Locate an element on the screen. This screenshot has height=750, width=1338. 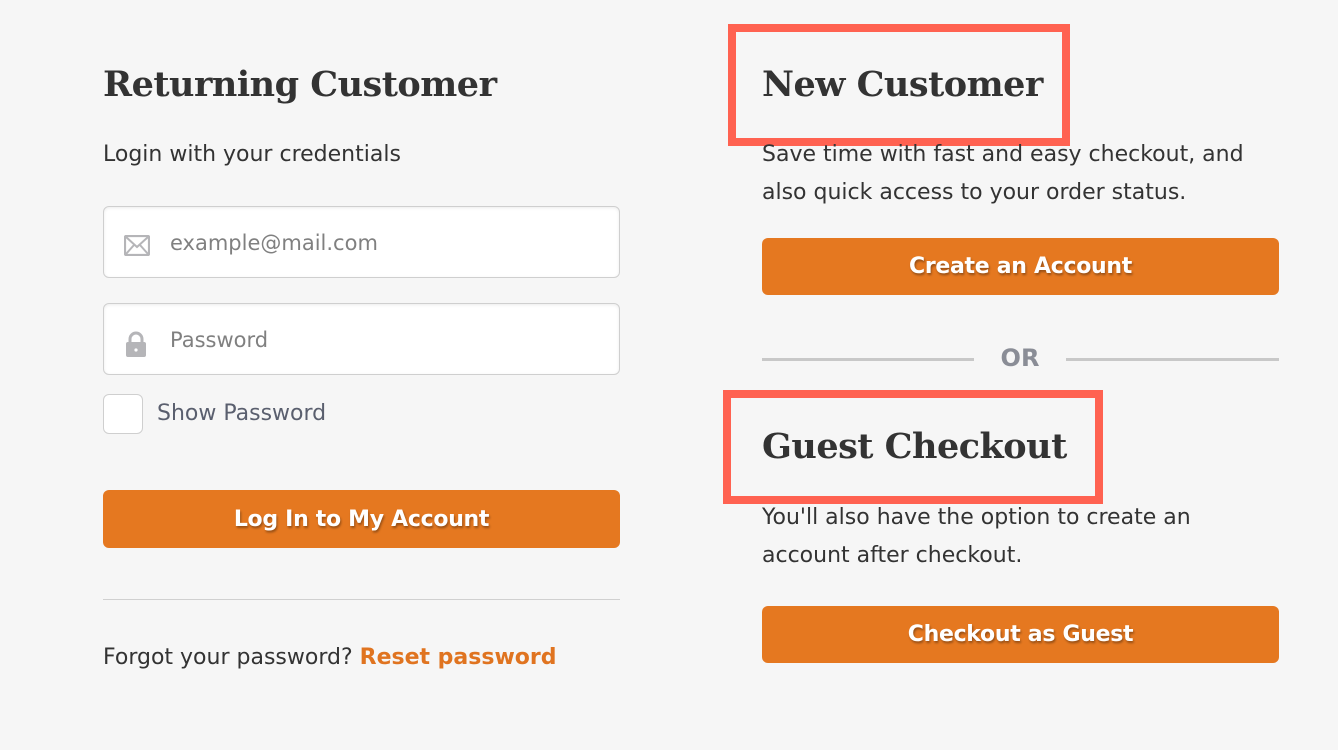
new-customer-title: New Customer is located at coordinates (902, 84).